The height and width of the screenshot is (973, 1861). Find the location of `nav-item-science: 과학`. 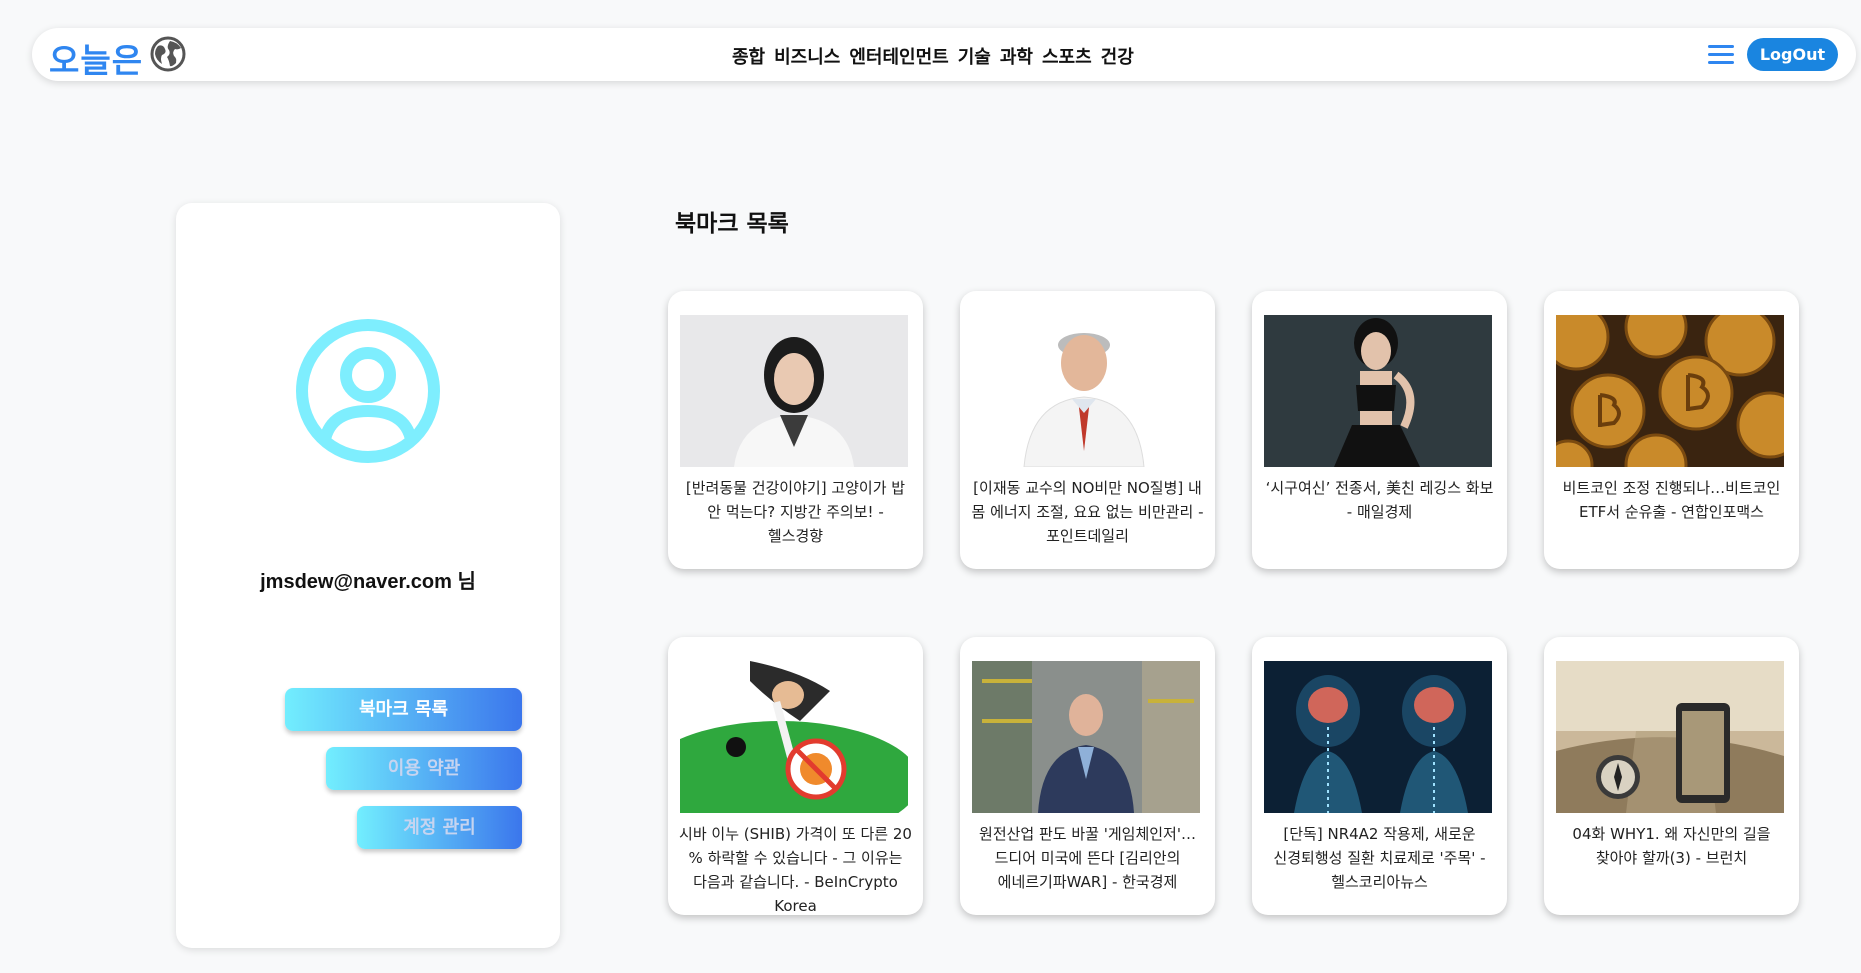

nav-item-science: 과학 is located at coordinates (1016, 56).